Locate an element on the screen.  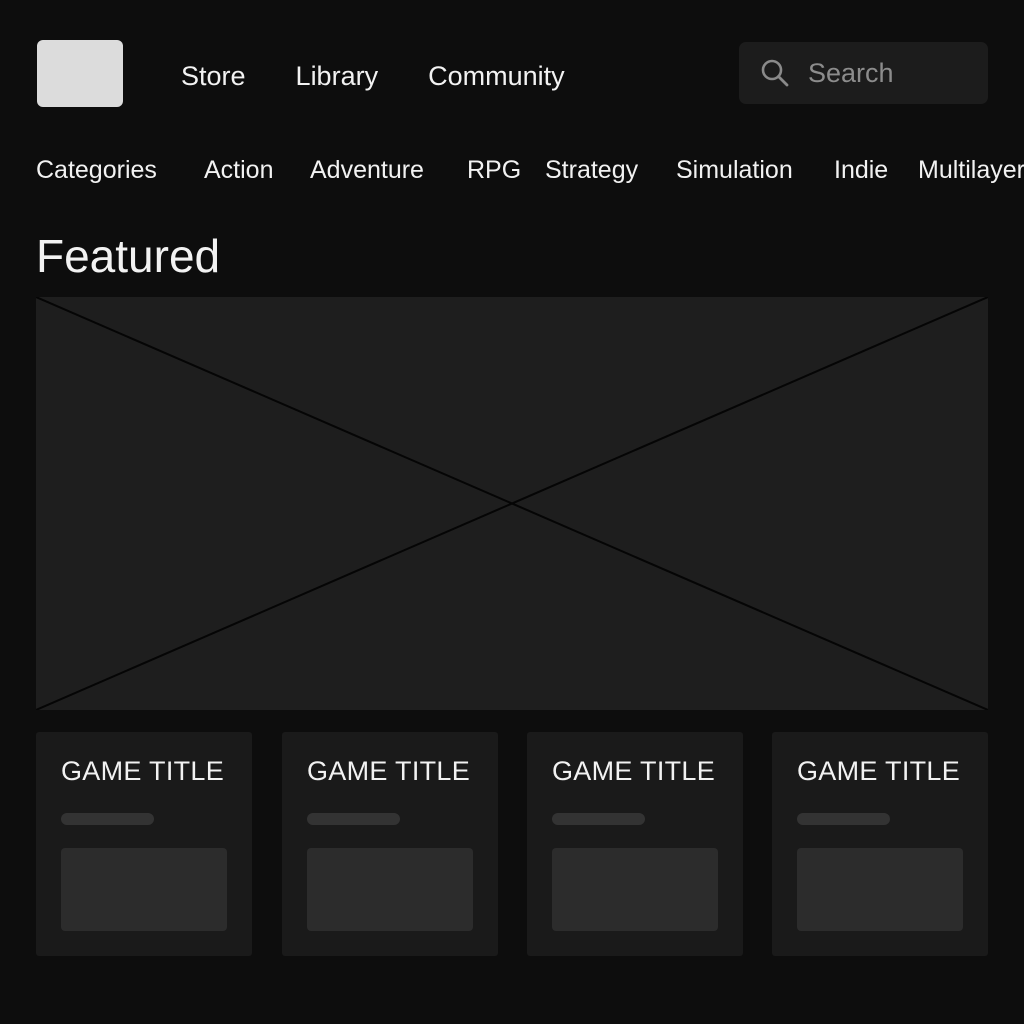
category-adventure: Adventure is located at coordinates (367, 170).